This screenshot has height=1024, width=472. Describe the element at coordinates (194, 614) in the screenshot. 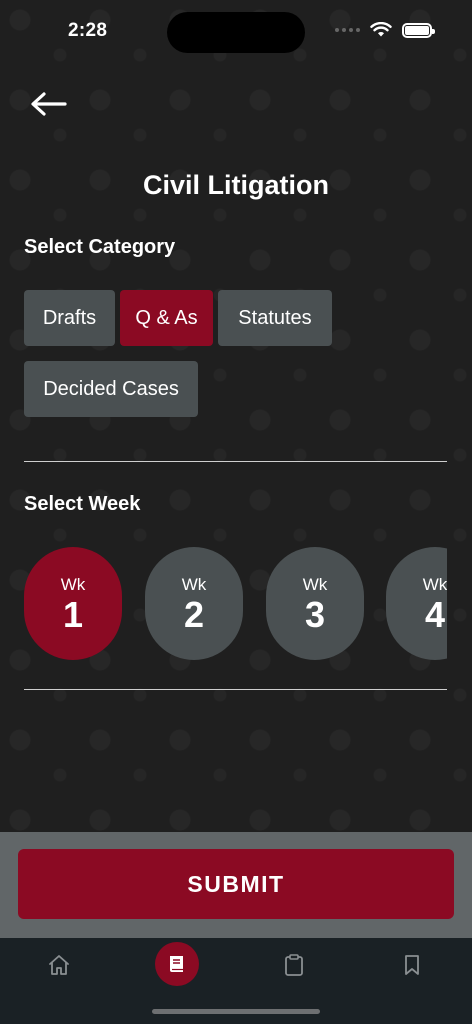

I see `week-number: 2` at that location.